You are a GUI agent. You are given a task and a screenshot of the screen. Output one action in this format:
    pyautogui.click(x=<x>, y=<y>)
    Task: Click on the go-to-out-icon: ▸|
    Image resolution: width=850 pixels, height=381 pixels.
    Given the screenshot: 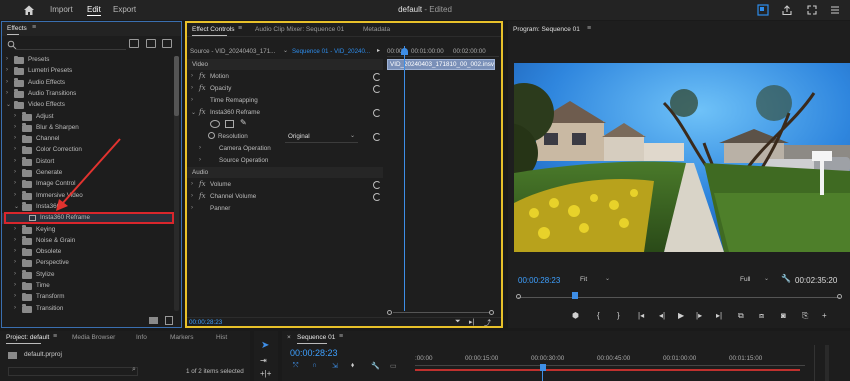 What is the action you would take?
    pyautogui.click(x=719, y=315)
    